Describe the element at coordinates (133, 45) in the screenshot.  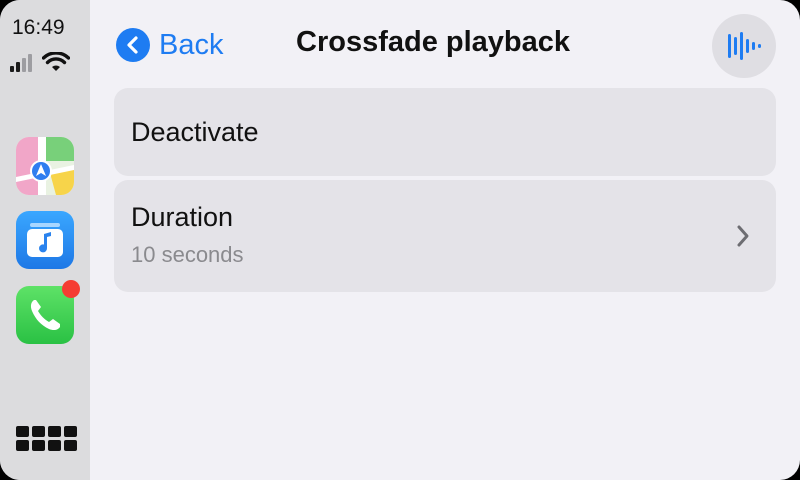
I see `chevron-left-icon` at that location.